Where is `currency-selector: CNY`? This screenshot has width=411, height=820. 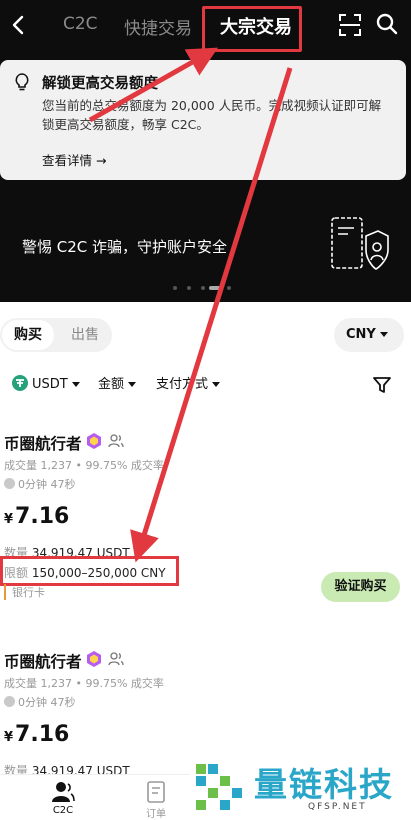
currency-selector: CNY is located at coordinates (369, 335).